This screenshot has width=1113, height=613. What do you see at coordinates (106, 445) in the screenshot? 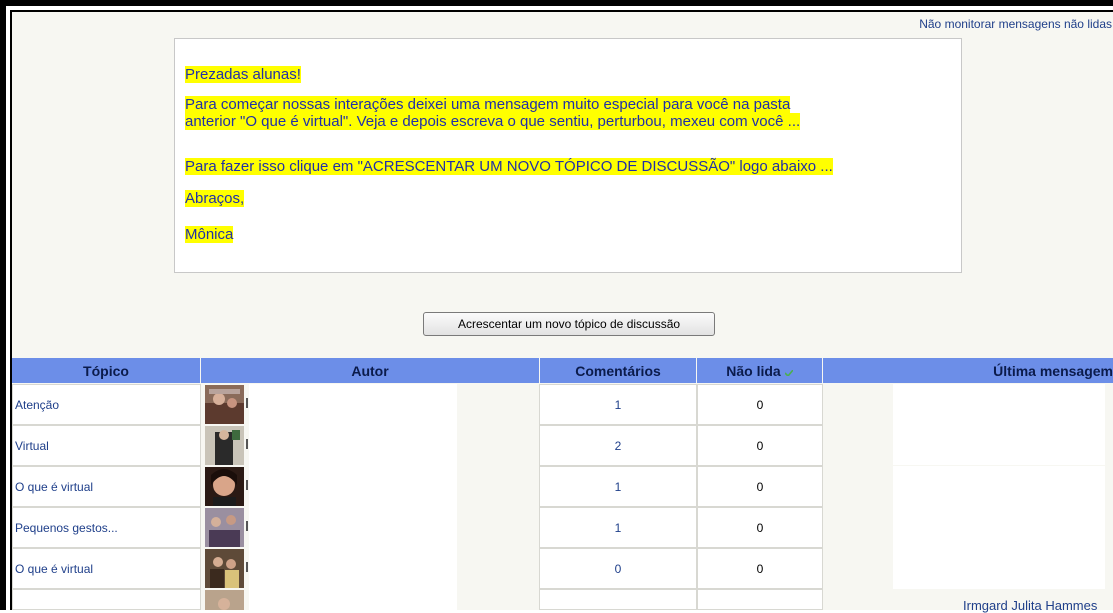
I see `topic-link: Virtual` at bounding box center [106, 445].